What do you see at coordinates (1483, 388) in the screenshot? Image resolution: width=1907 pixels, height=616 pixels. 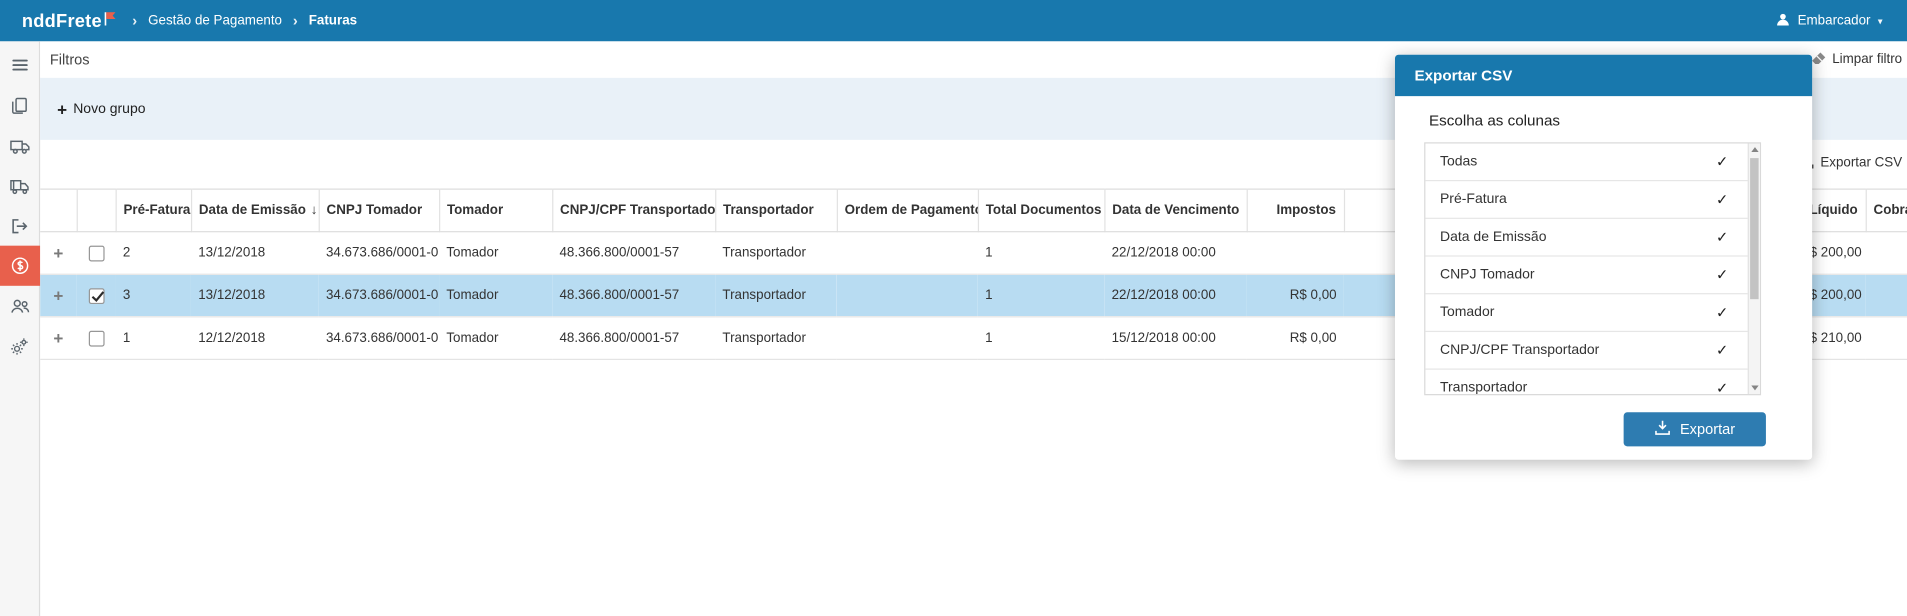 I see `column-option-label: Transportador` at bounding box center [1483, 388].